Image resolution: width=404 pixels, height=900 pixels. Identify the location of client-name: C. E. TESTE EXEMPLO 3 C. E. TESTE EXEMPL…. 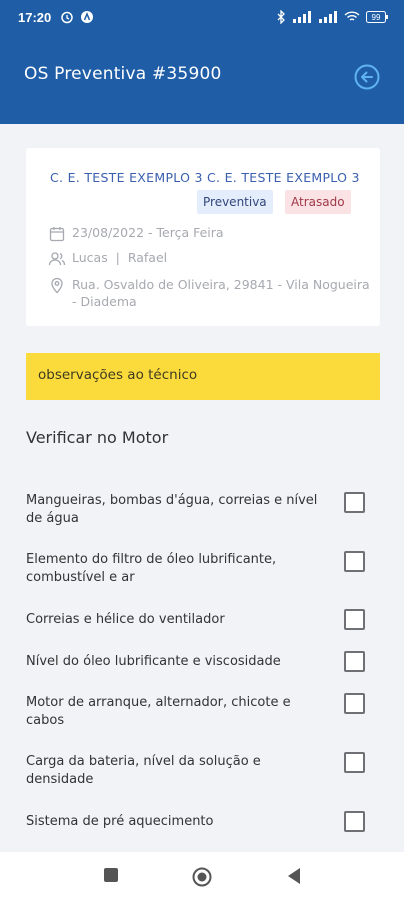
(205, 177).